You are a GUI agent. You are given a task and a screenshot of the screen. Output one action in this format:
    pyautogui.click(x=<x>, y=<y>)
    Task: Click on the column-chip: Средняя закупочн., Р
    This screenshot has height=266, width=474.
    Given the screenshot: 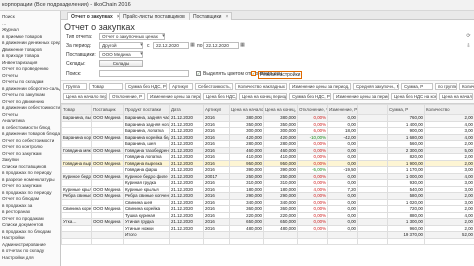 What is the action you would take?
    pyautogui.click(x=376, y=86)
    